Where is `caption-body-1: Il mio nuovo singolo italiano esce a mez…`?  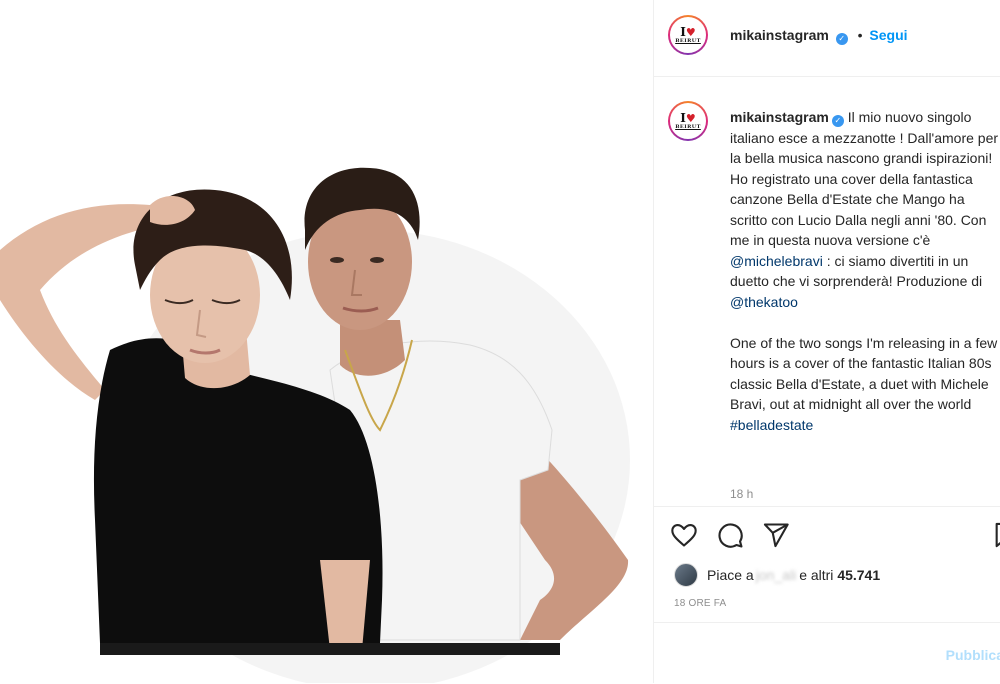
caption-body-1: Il mio nuovo singolo italiano esce a mez… is located at coordinates (864, 178).